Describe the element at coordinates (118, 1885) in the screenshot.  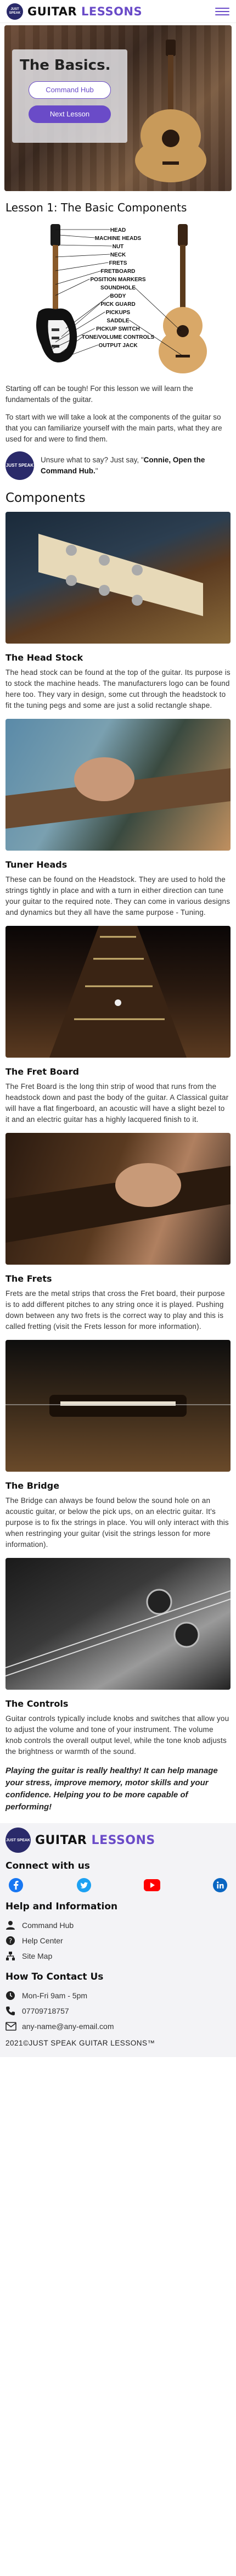
I see `social-links` at that location.